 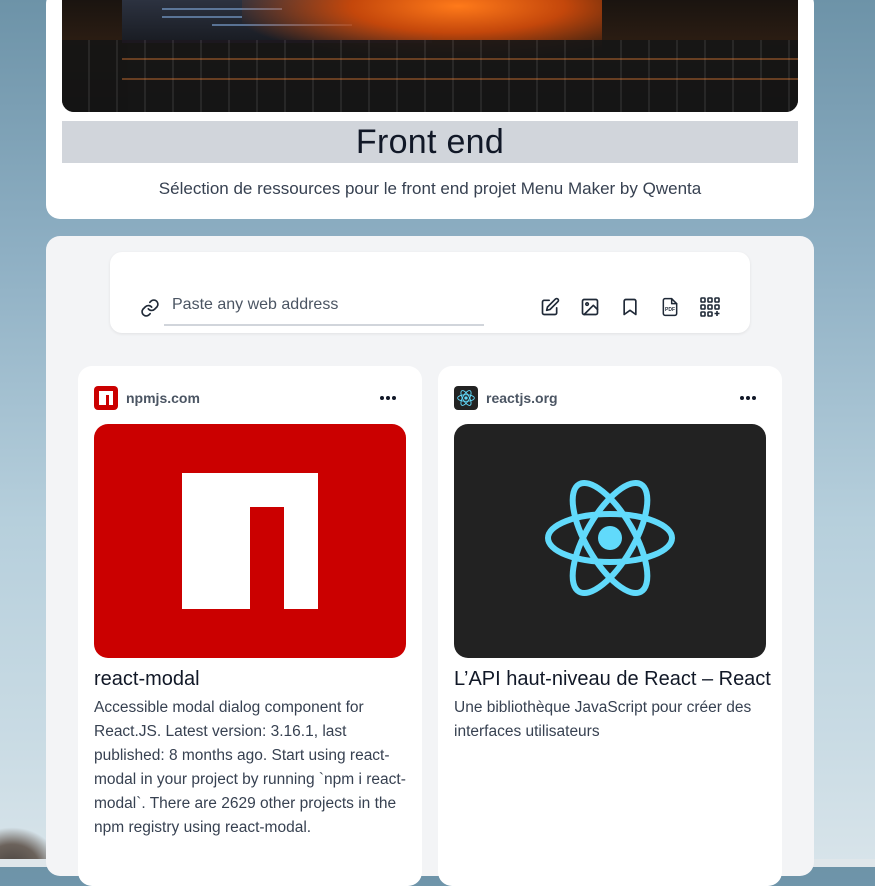 I want to click on add-link-toolbar: PDF, so click(x=430, y=292).